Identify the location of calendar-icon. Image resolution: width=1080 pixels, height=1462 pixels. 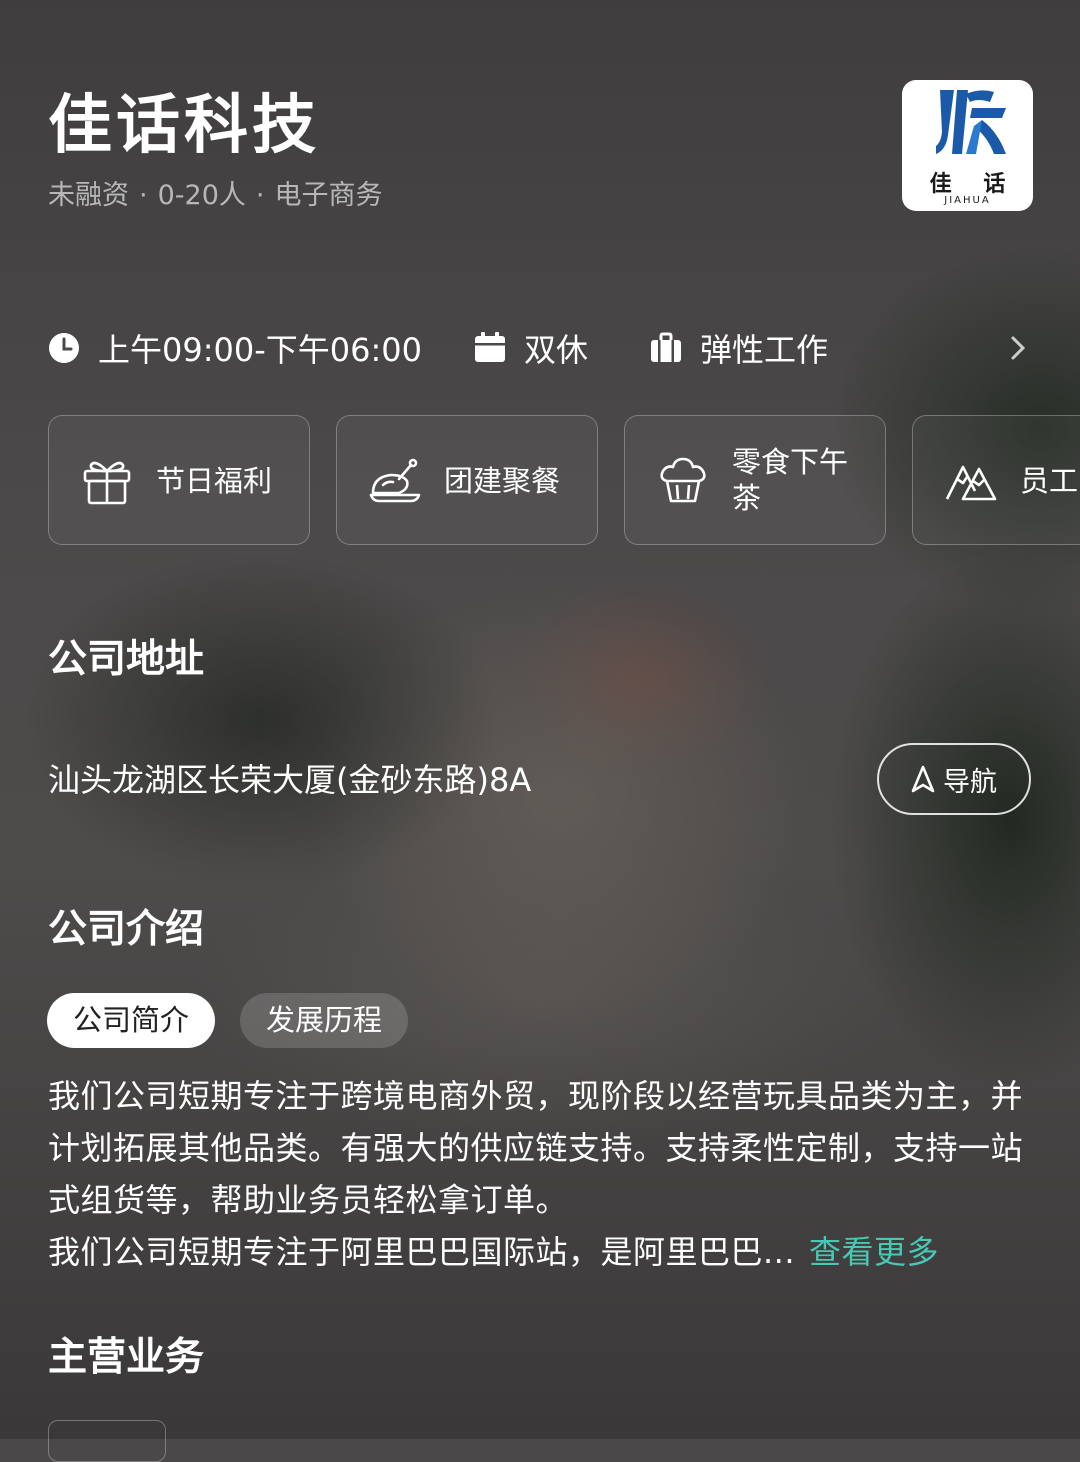
(490, 347).